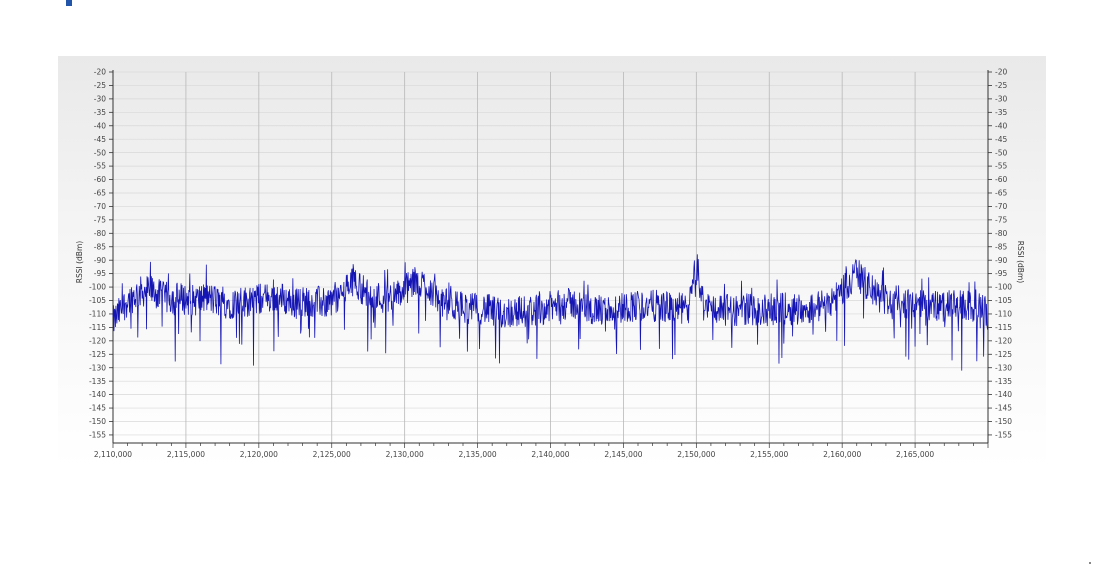  I want to click on y-tick-label-left: -85, so click(100, 246).